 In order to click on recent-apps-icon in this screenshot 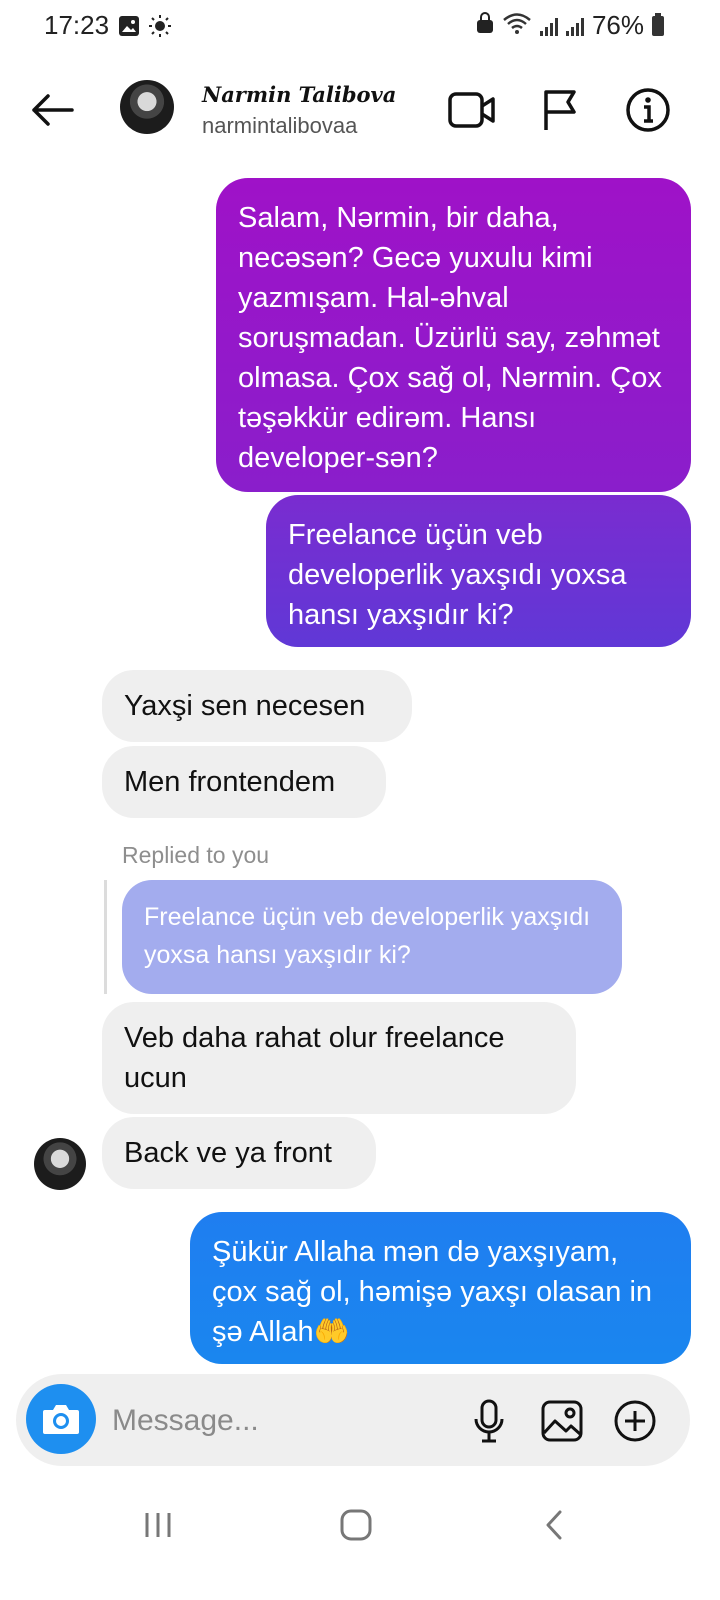, I will do `click(158, 1525)`.